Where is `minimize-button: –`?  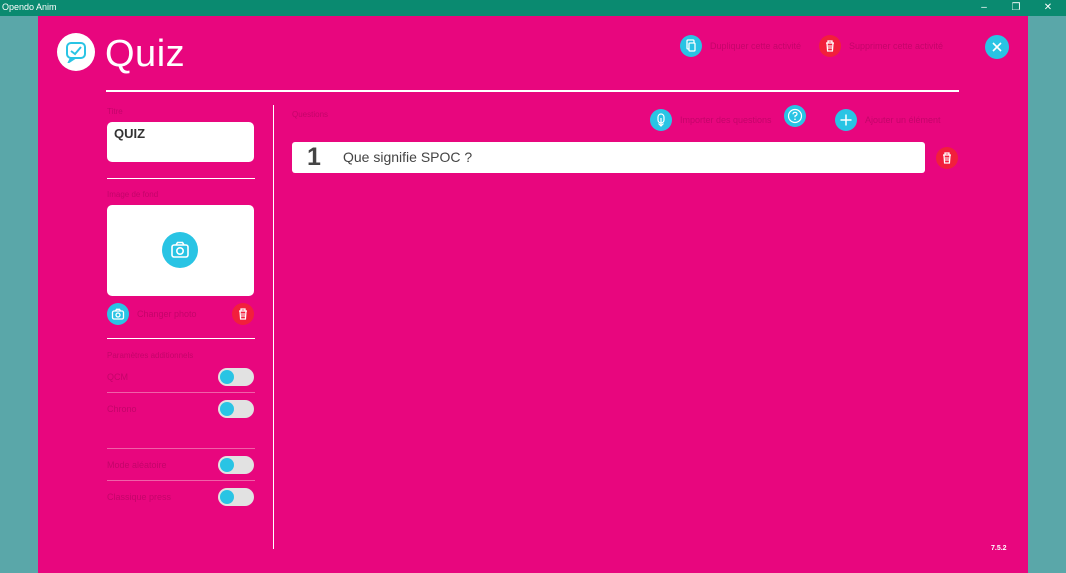 minimize-button: – is located at coordinates (984, 8).